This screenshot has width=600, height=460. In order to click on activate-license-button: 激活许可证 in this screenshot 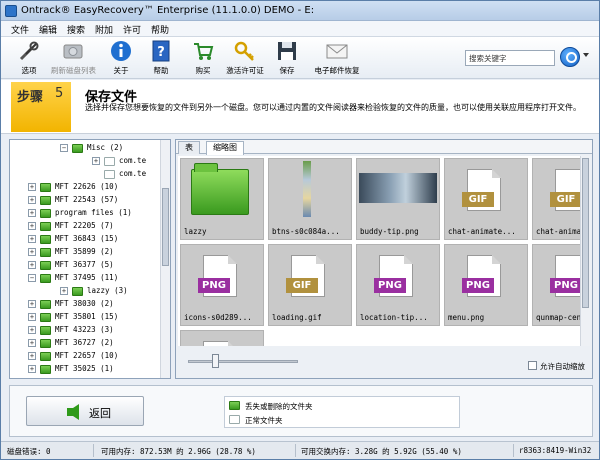, I will do `click(245, 59)`.